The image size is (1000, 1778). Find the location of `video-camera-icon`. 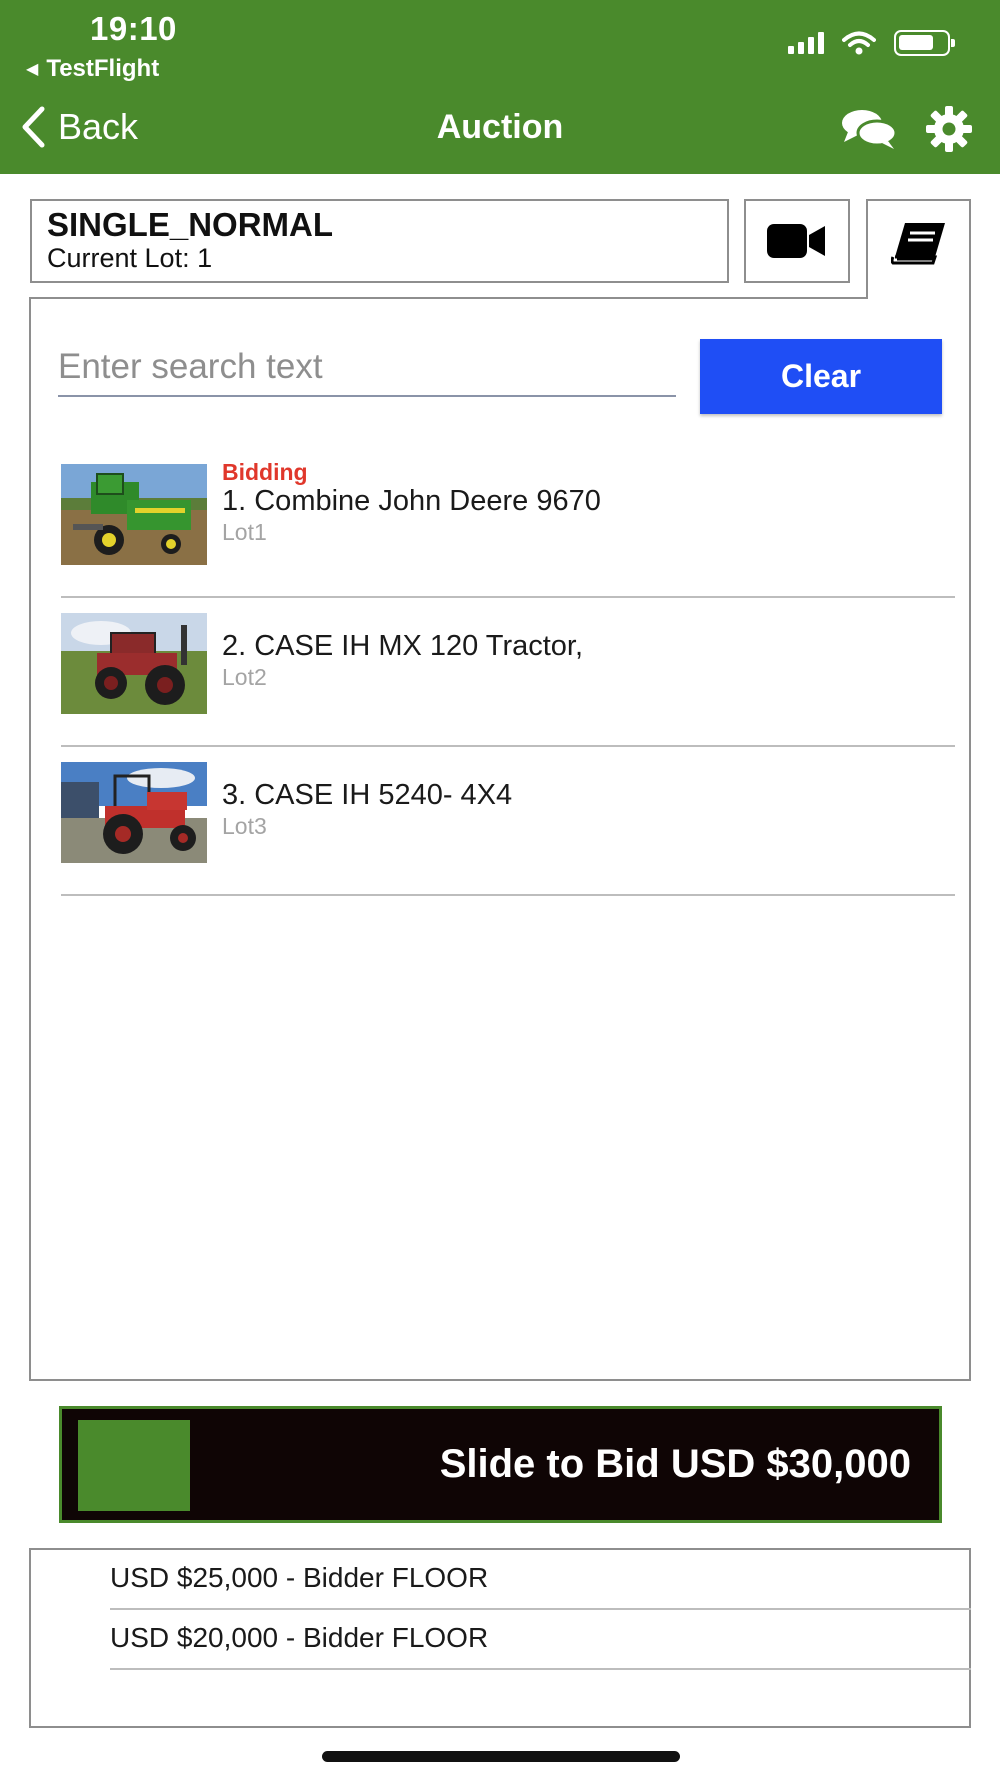

video-camera-icon is located at coordinates (796, 241).